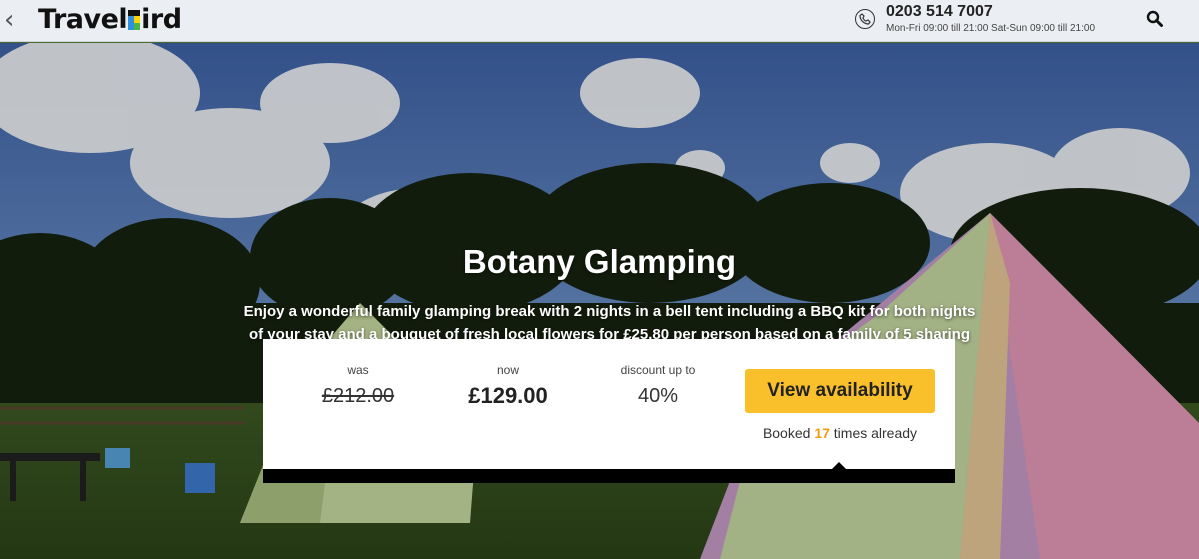  Describe the element at coordinates (840, 391) in the screenshot. I see `view-availability-button: View availability` at that location.